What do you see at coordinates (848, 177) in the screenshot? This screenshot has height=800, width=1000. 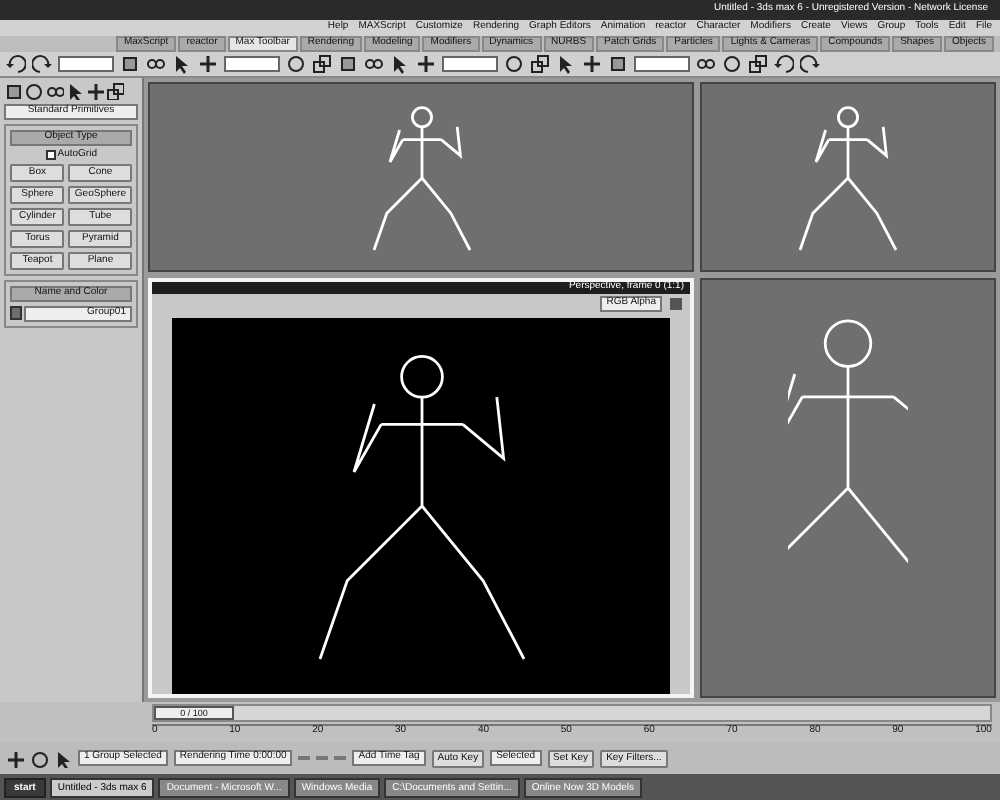 I see `viewport` at bounding box center [848, 177].